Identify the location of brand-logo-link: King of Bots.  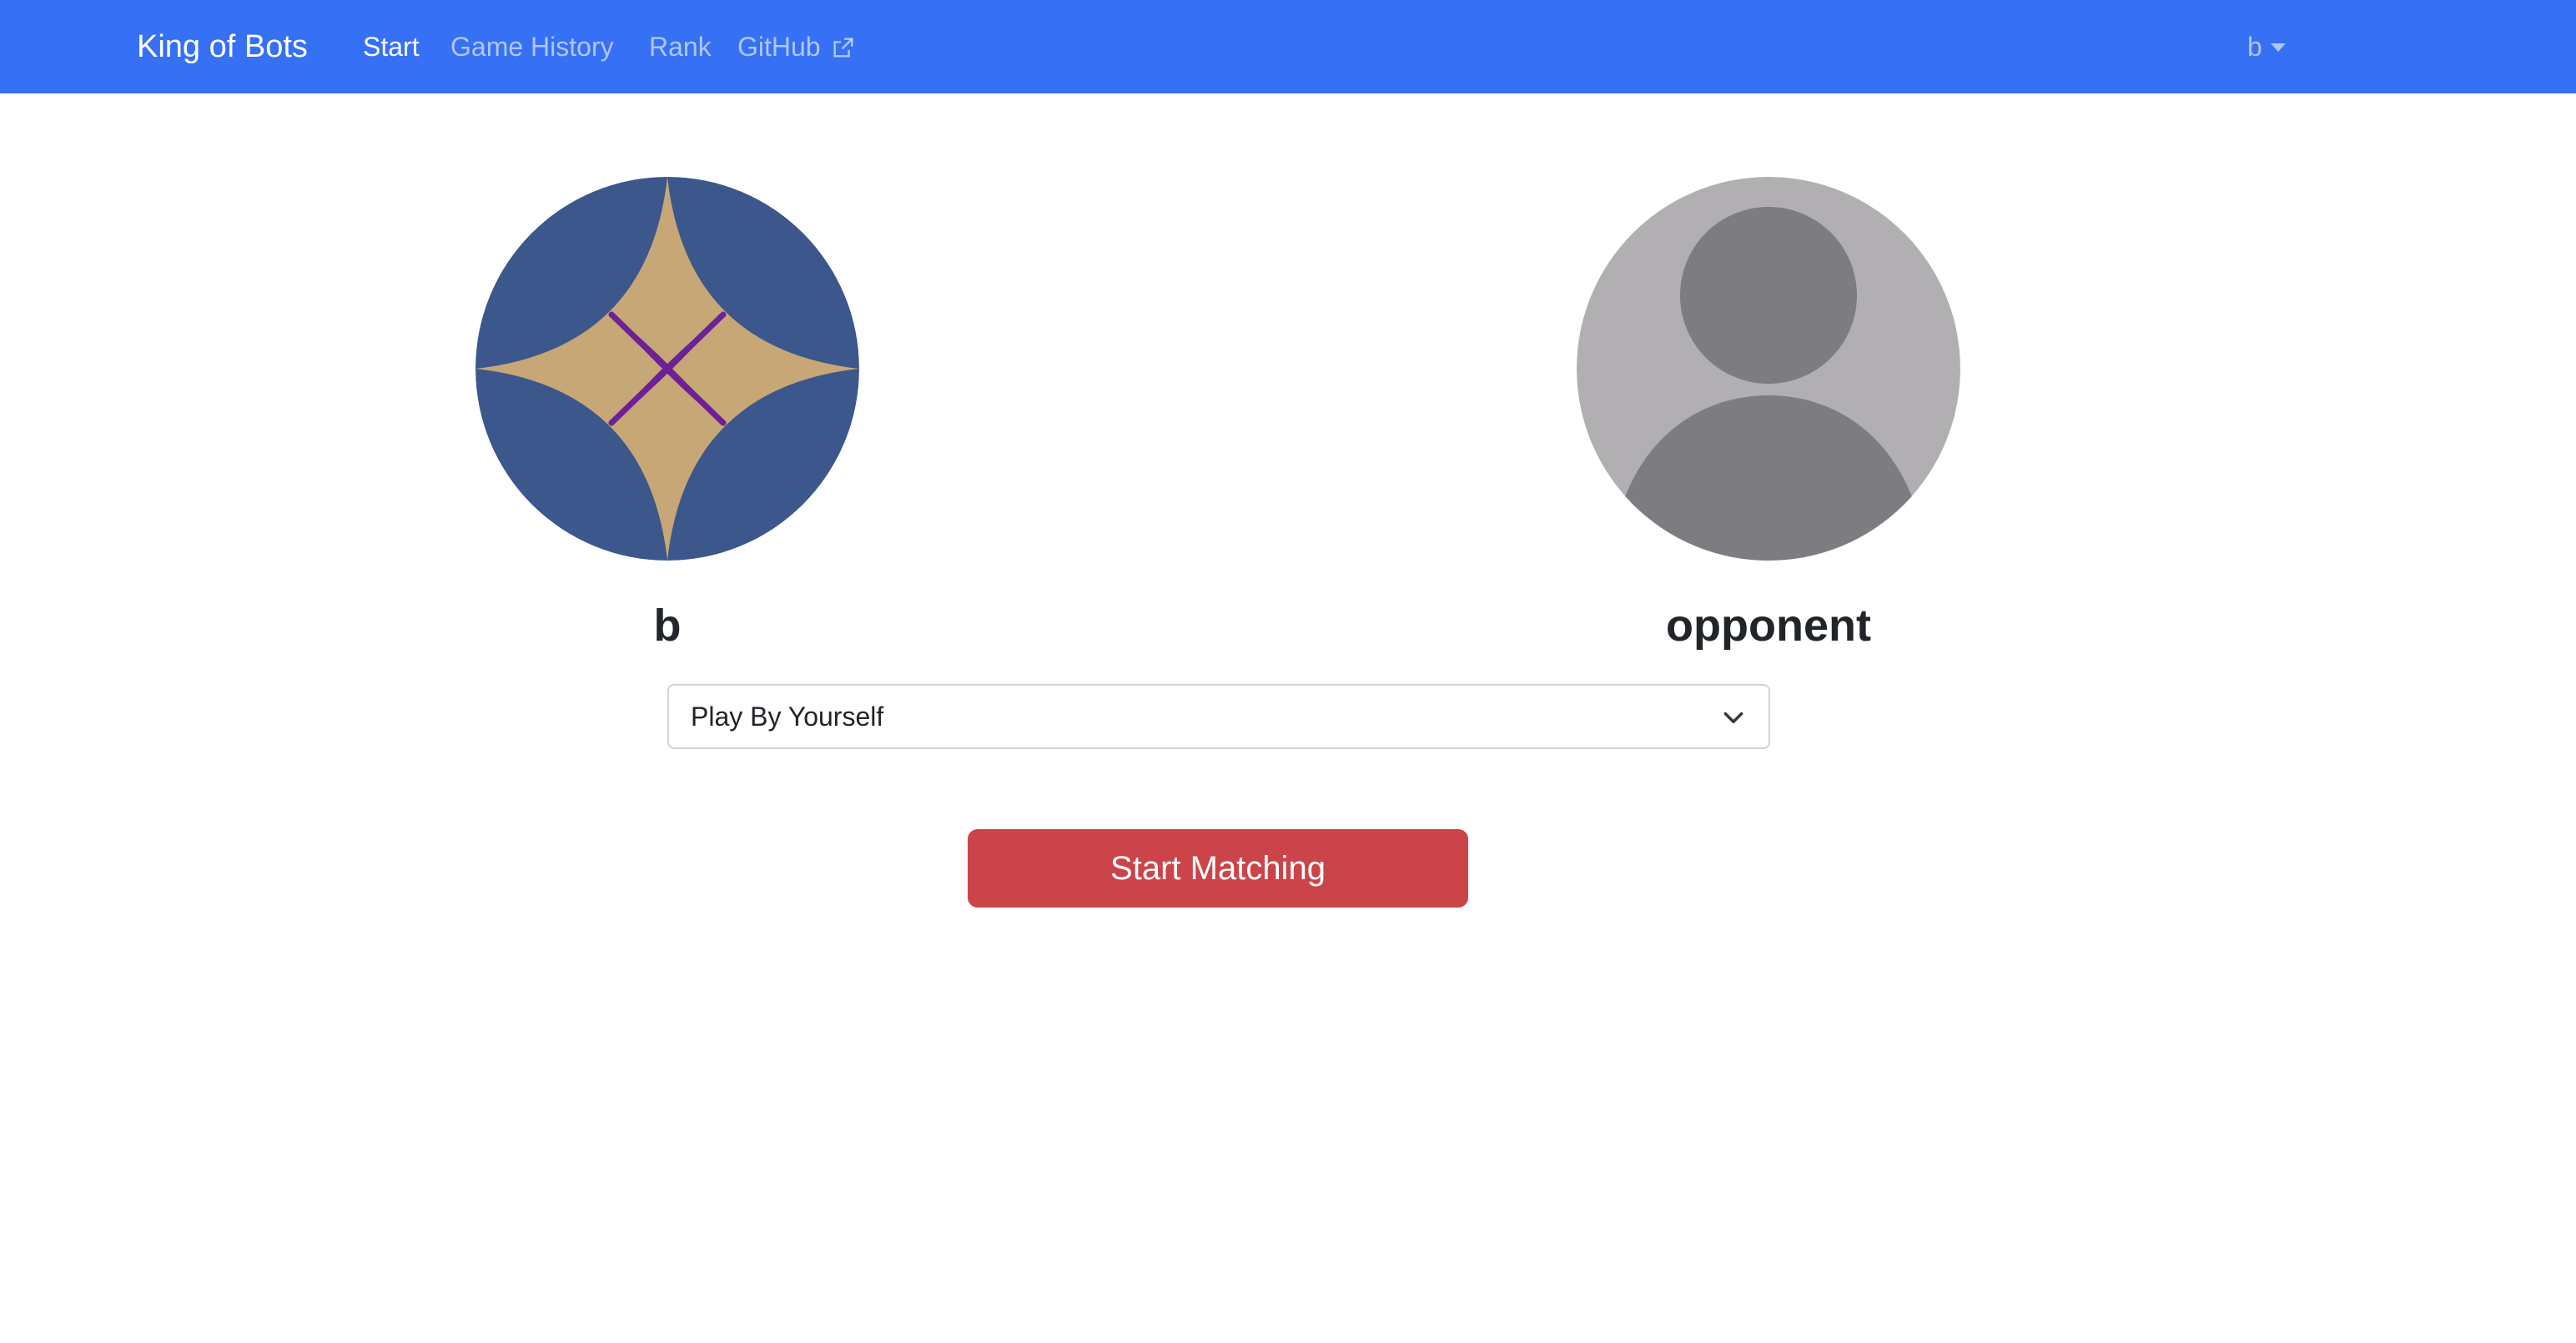
(222, 47).